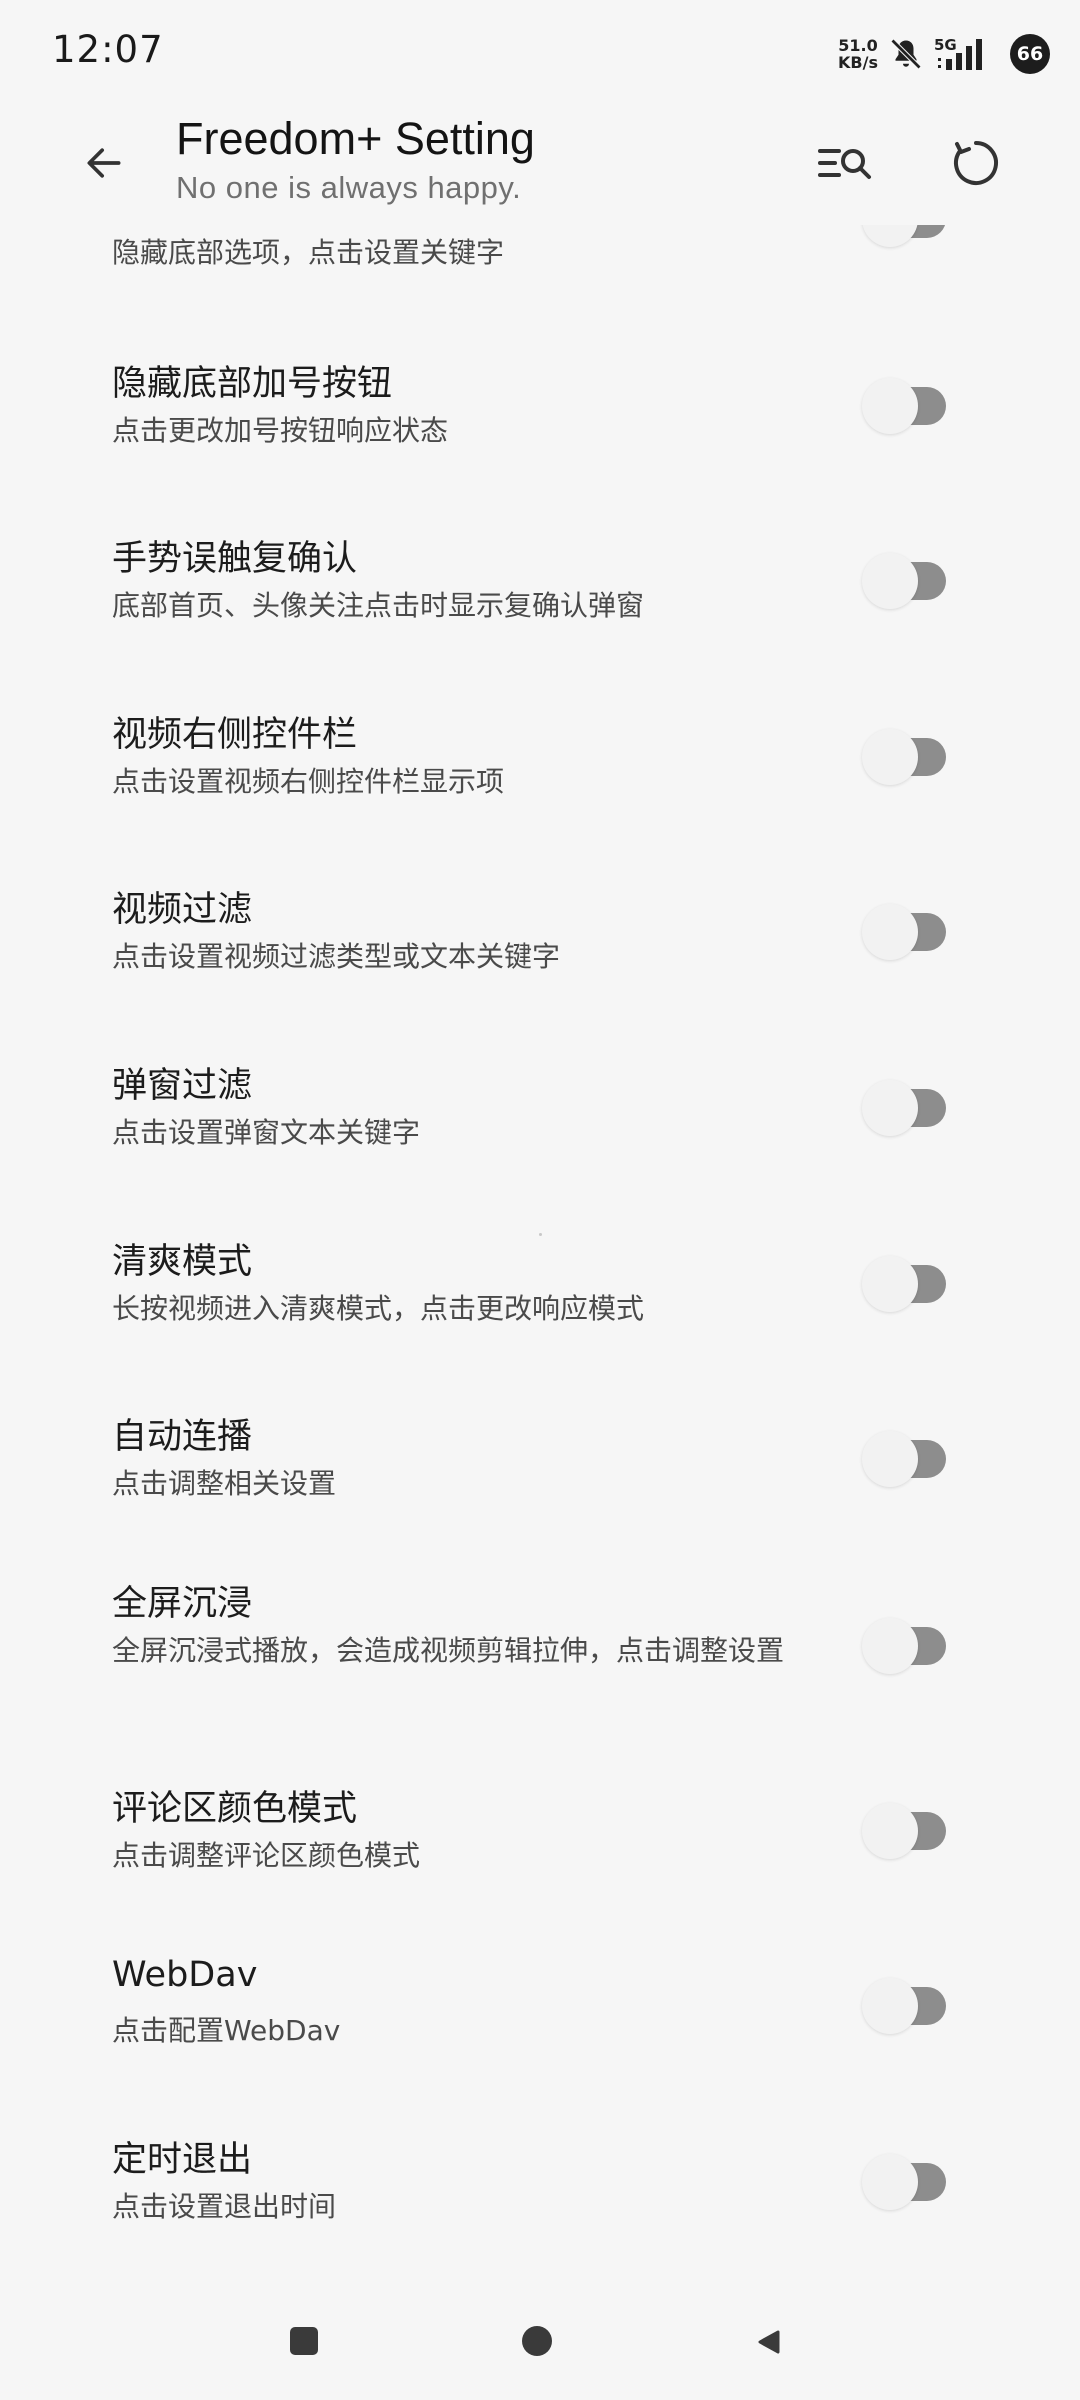  I want to click on setting-desc: 全屏沉浸式播放，会造成视频剪辑拉伸，点击调整设置, so click(448, 1650).